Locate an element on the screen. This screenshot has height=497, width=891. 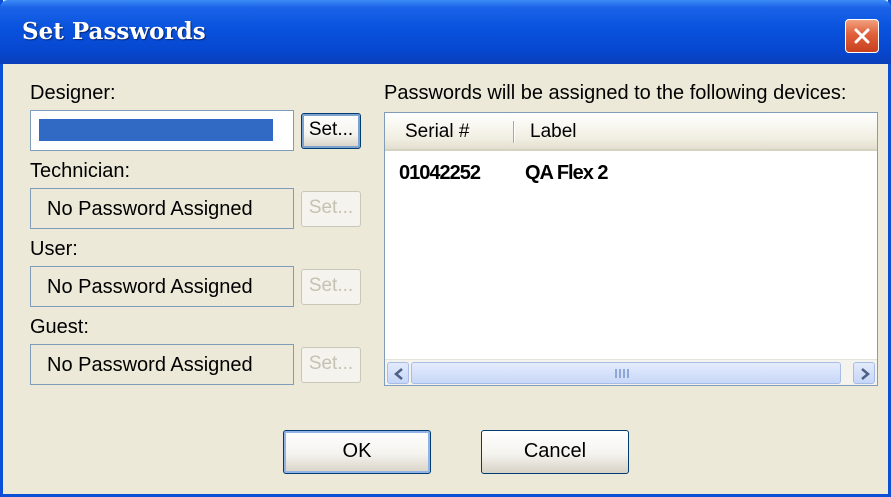
close-button is located at coordinates (862, 36).